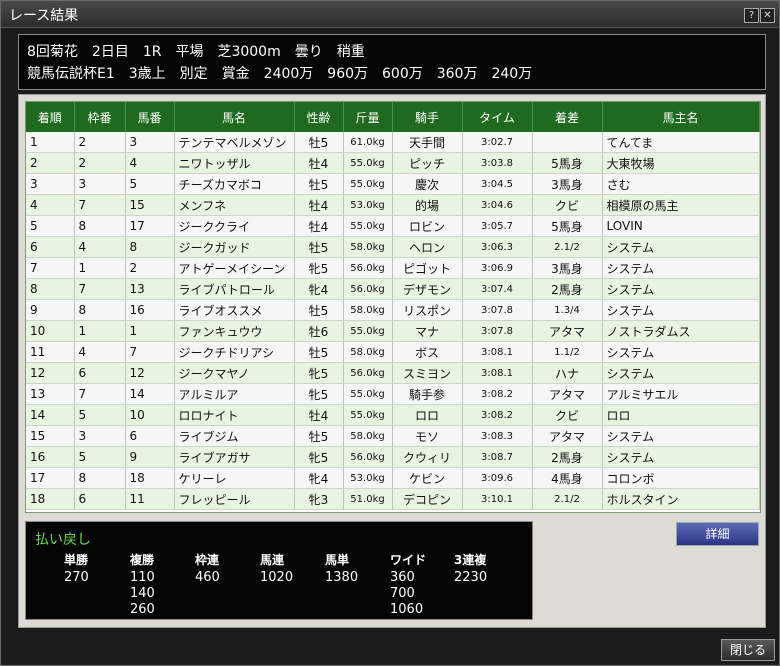  What do you see at coordinates (567, 457) in the screenshot?
I see `table-cell: 2馬身` at bounding box center [567, 457].